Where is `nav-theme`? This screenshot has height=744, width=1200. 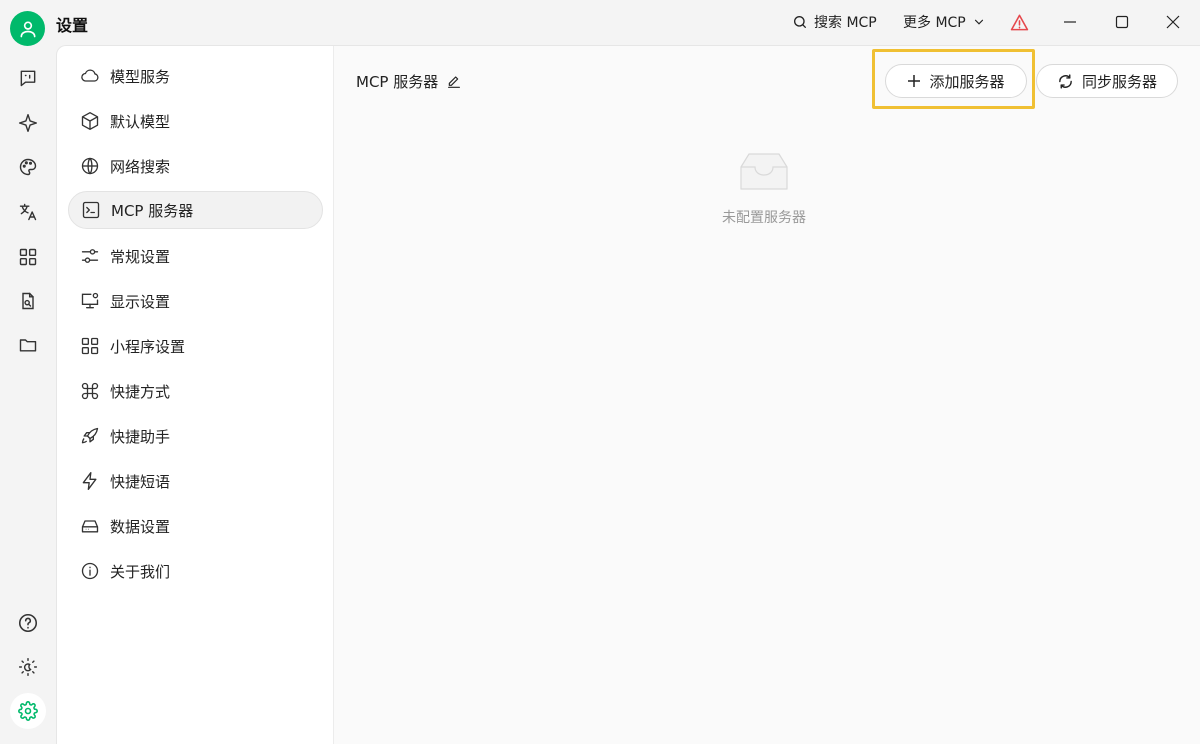
nav-theme is located at coordinates (28, 667).